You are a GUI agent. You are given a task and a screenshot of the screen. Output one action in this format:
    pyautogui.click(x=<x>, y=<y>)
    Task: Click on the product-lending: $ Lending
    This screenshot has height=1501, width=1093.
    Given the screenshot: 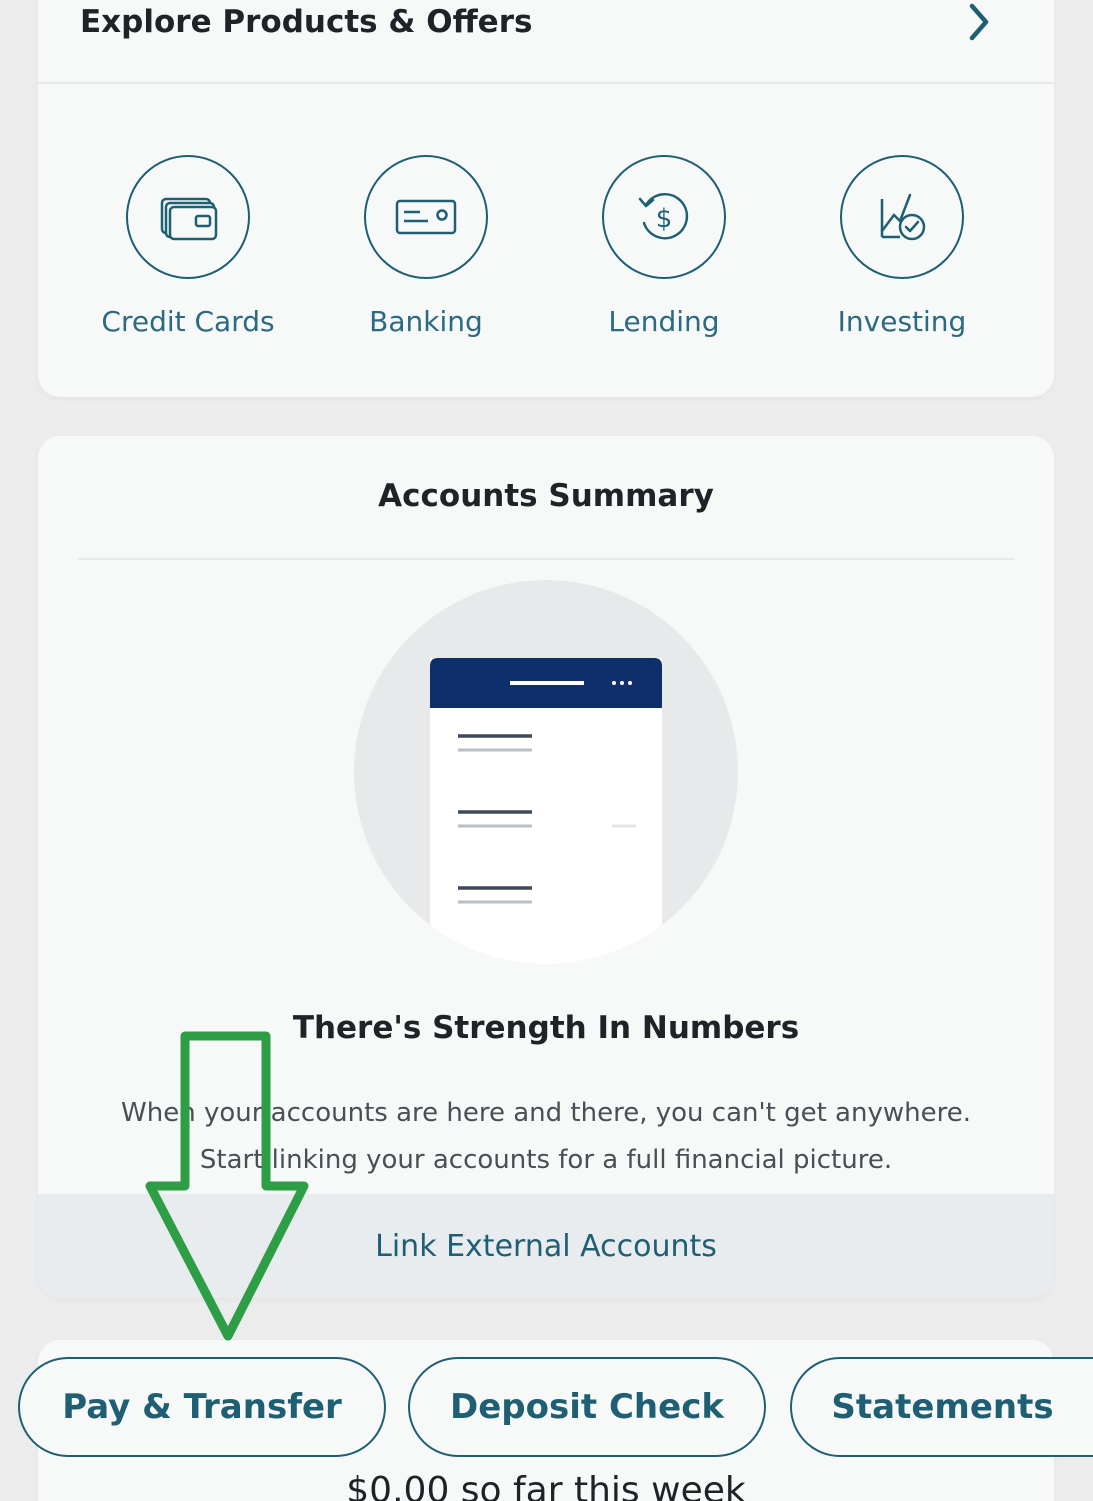 What is the action you would take?
    pyautogui.click(x=664, y=260)
    